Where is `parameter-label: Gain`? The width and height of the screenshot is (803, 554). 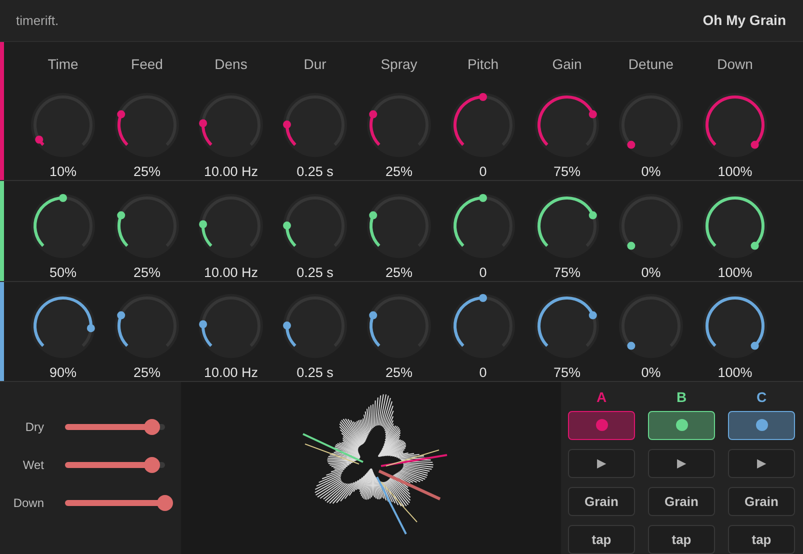 parameter-label: Gain is located at coordinates (567, 64).